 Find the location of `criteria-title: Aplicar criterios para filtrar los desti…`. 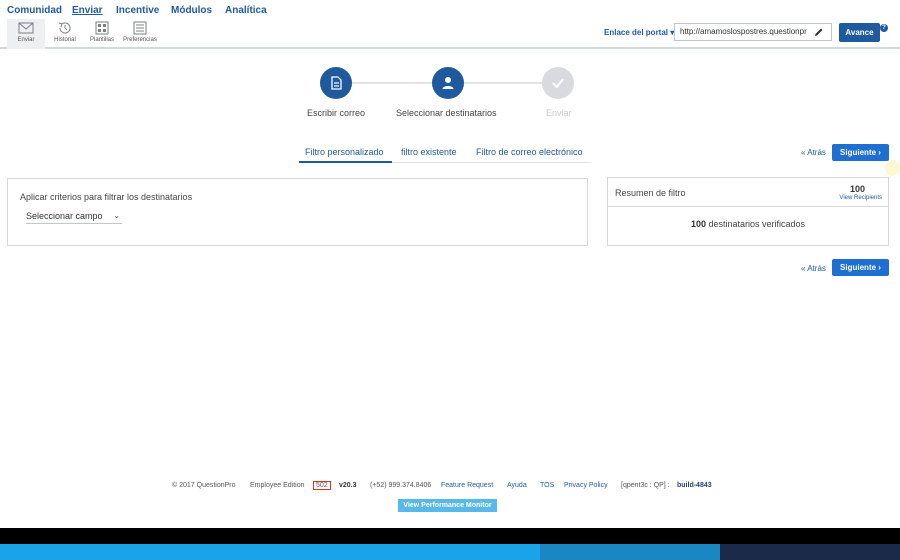

criteria-title: Aplicar criterios para filtrar los desti… is located at coordinates (106, 197).